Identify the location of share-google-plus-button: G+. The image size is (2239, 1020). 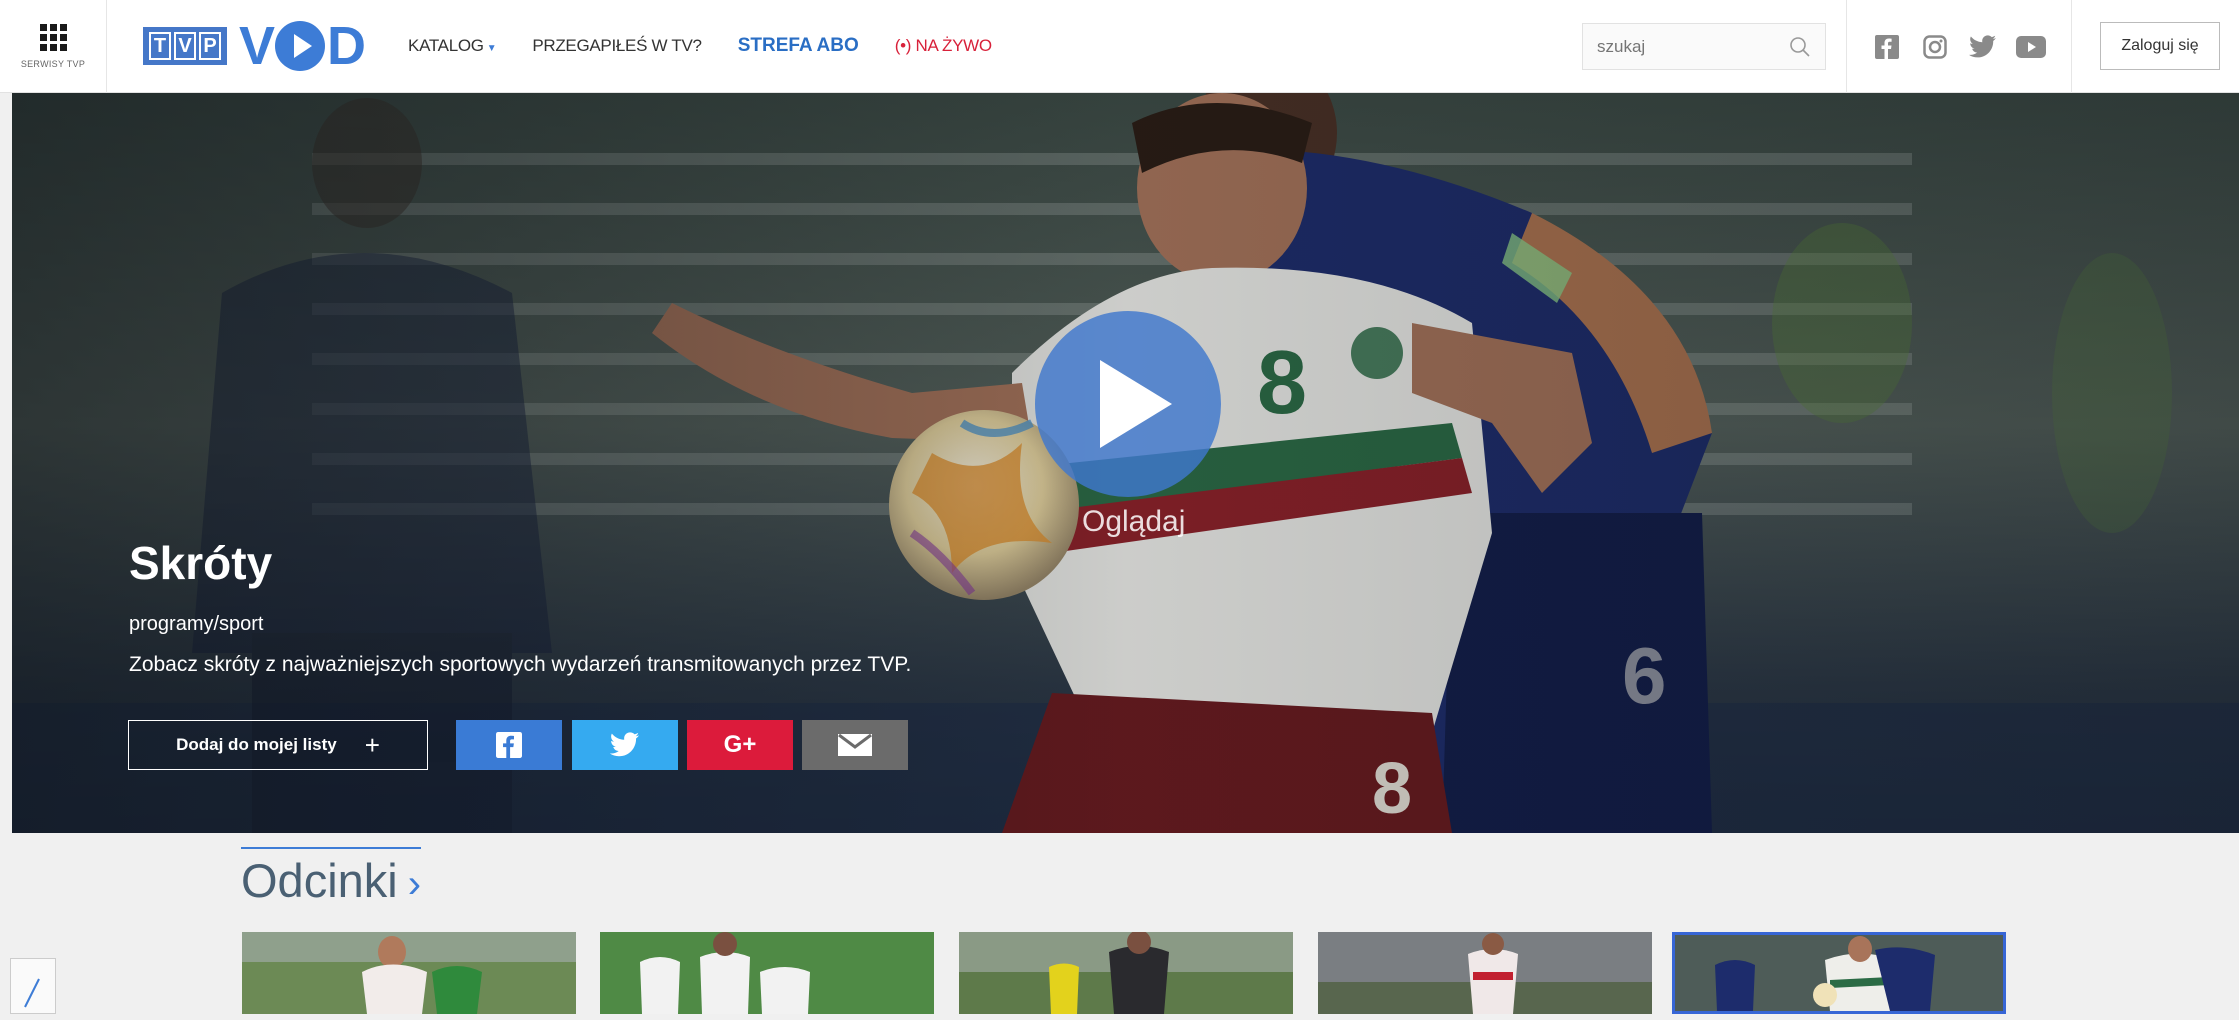
(740, 745).